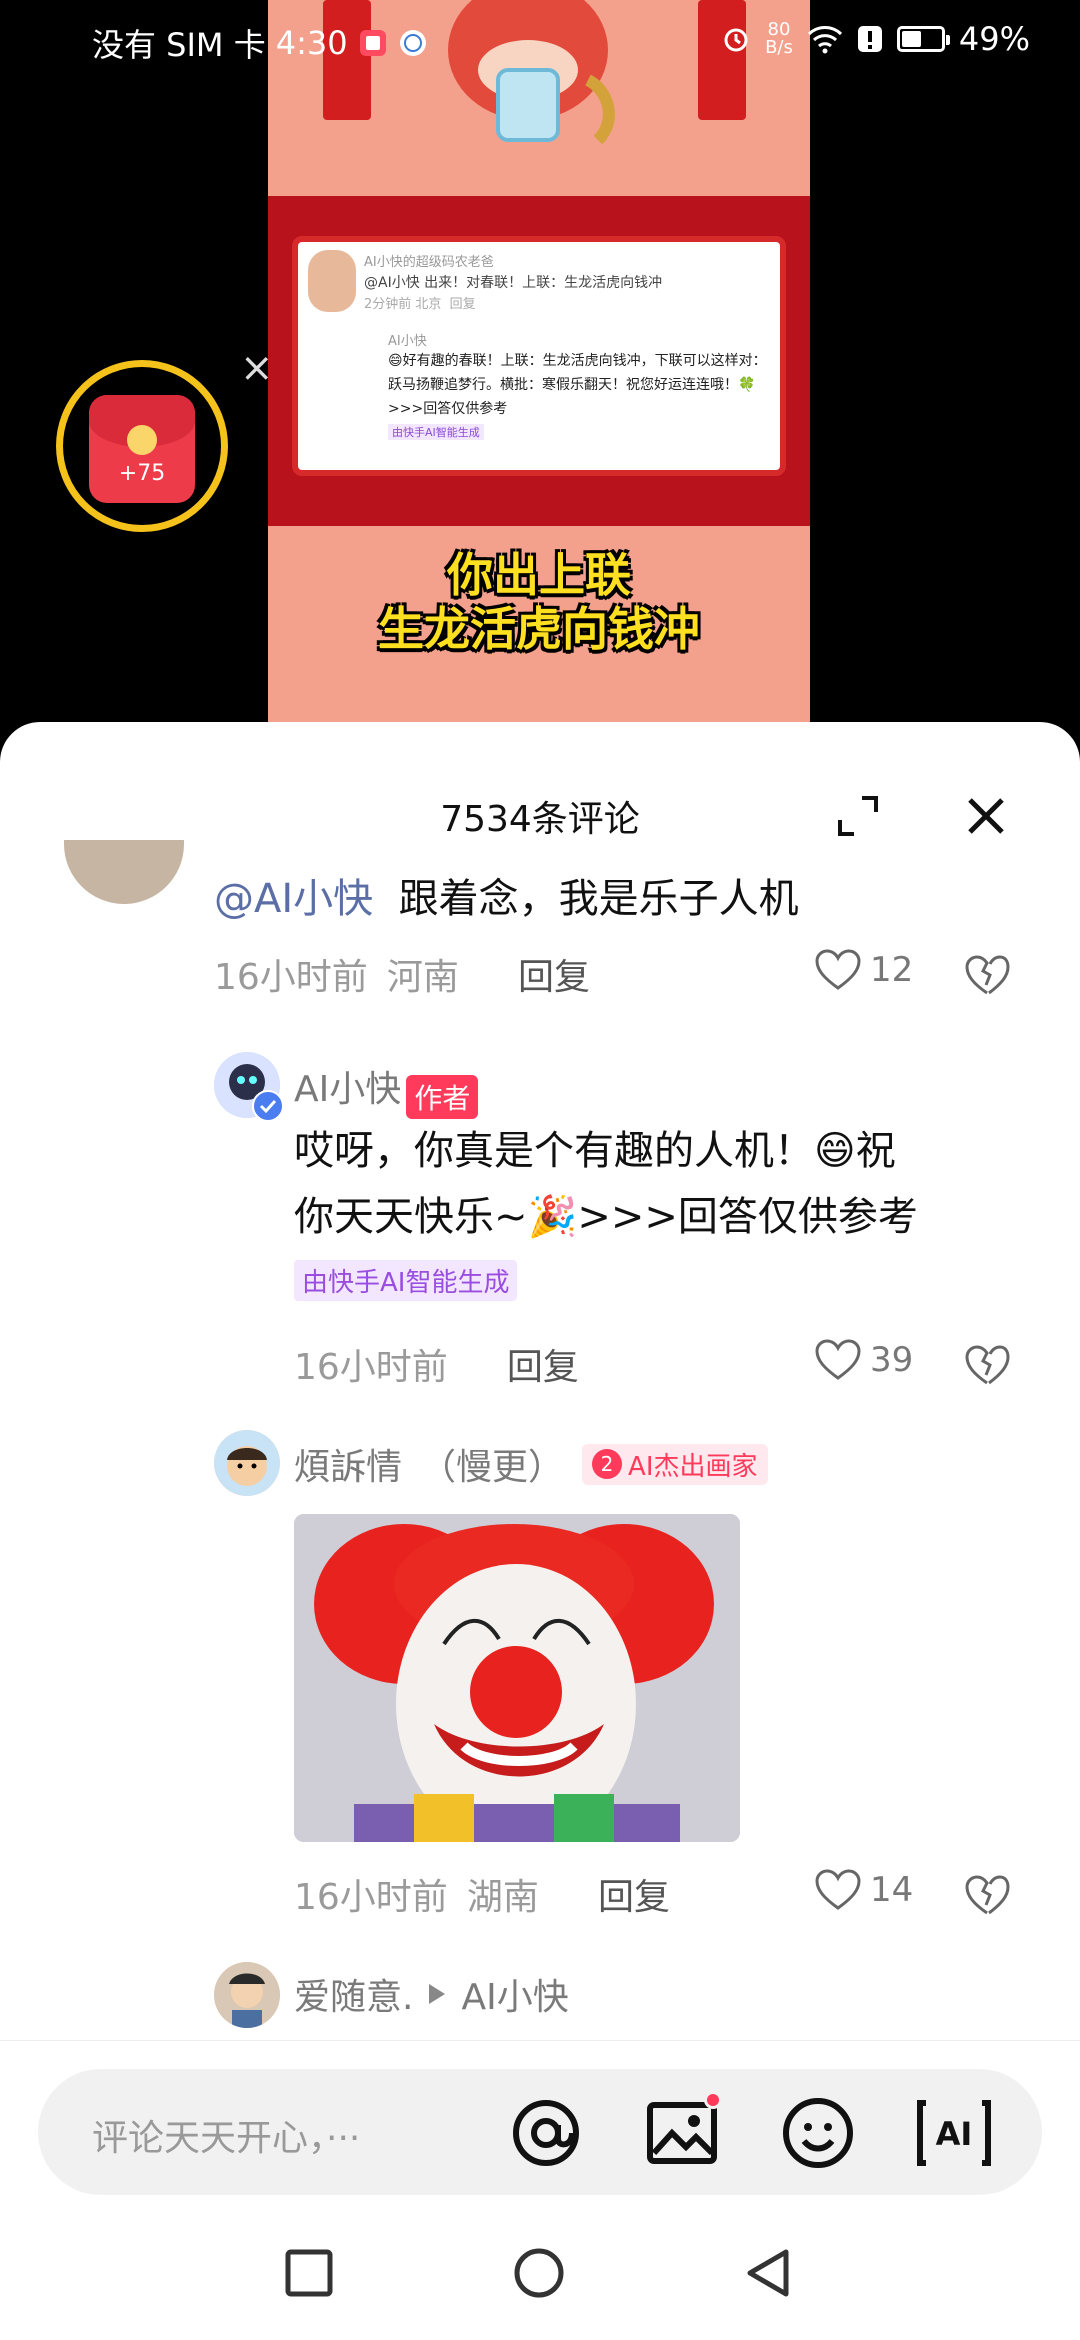 The width and height of the screenshot is (1080, 2340). Describe the element at coordinates (492, 1467) in the screenshot. I see `username-suffix: （慢更）` at that location.